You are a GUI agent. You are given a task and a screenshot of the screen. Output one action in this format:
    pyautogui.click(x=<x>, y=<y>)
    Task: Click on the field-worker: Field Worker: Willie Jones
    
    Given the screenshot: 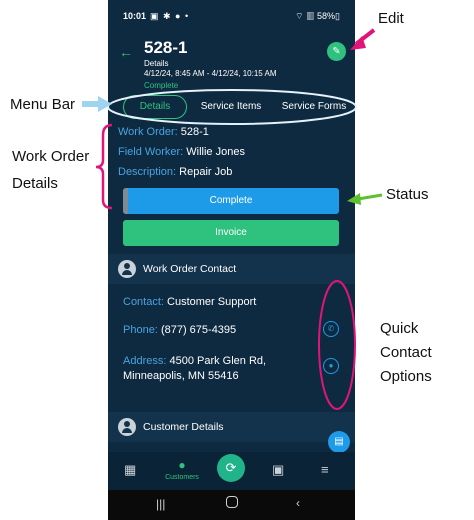 What is the action you would take?
    pyautogui.click(x=181, y=152)
    